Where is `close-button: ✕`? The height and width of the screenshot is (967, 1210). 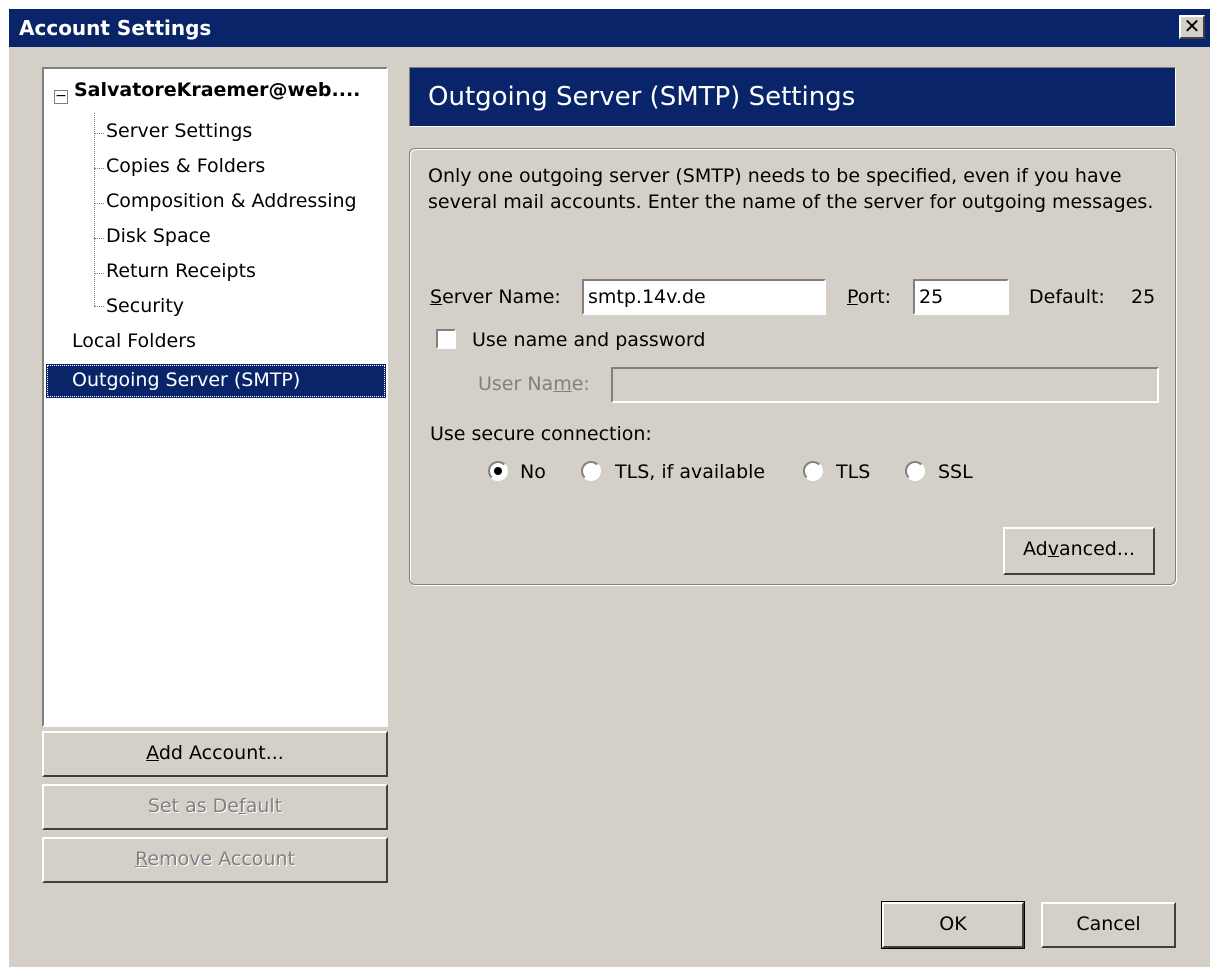
close-button: ✕ is located at coordinates (1192, 27).